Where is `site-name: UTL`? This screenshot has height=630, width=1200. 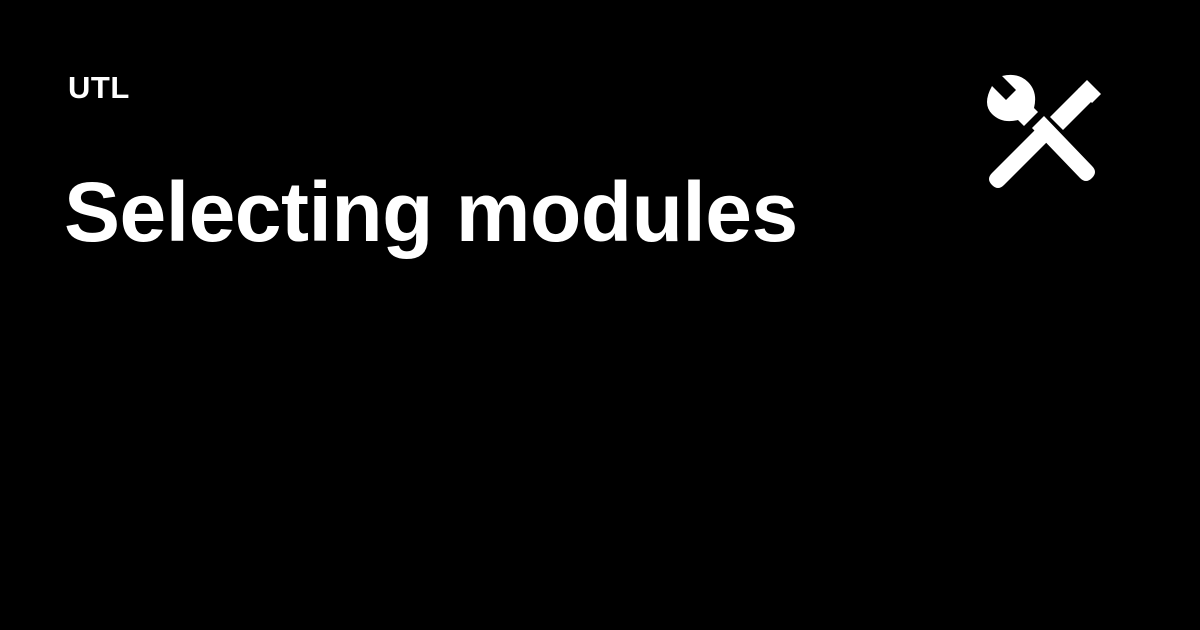 site-name: UTL is located at coordinates (99, 87).